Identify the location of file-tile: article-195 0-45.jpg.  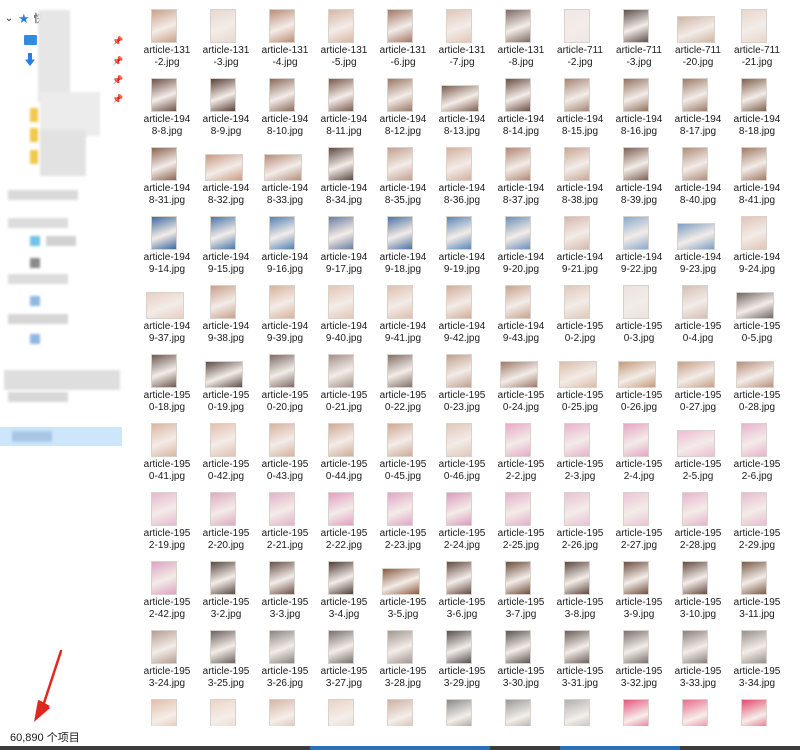
(403, 450).